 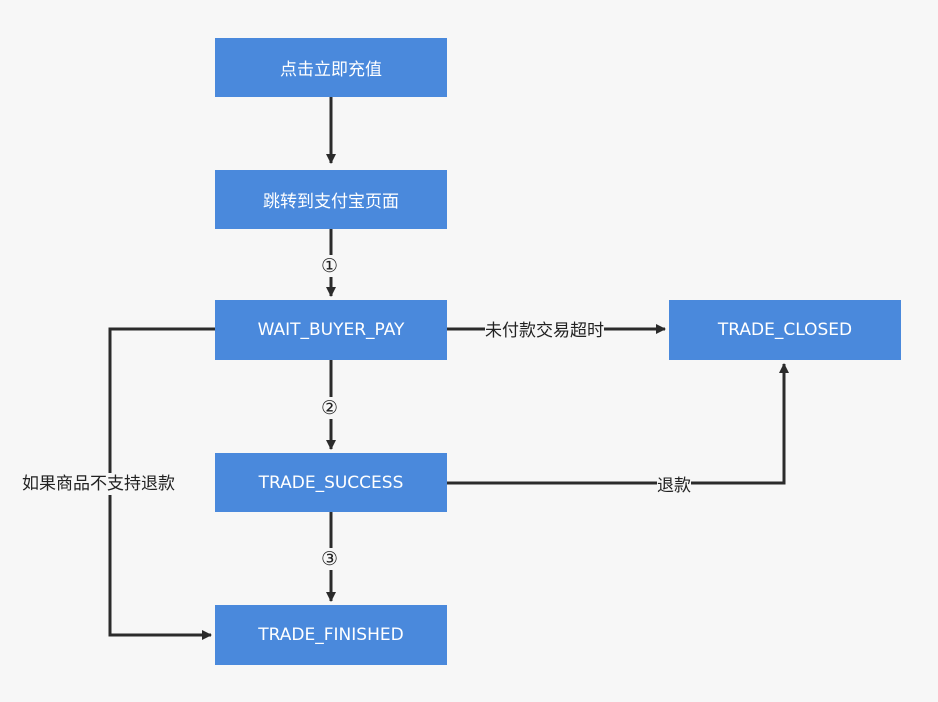 I want to click on edge-label-step1: ①, so click(x=330, y=266).